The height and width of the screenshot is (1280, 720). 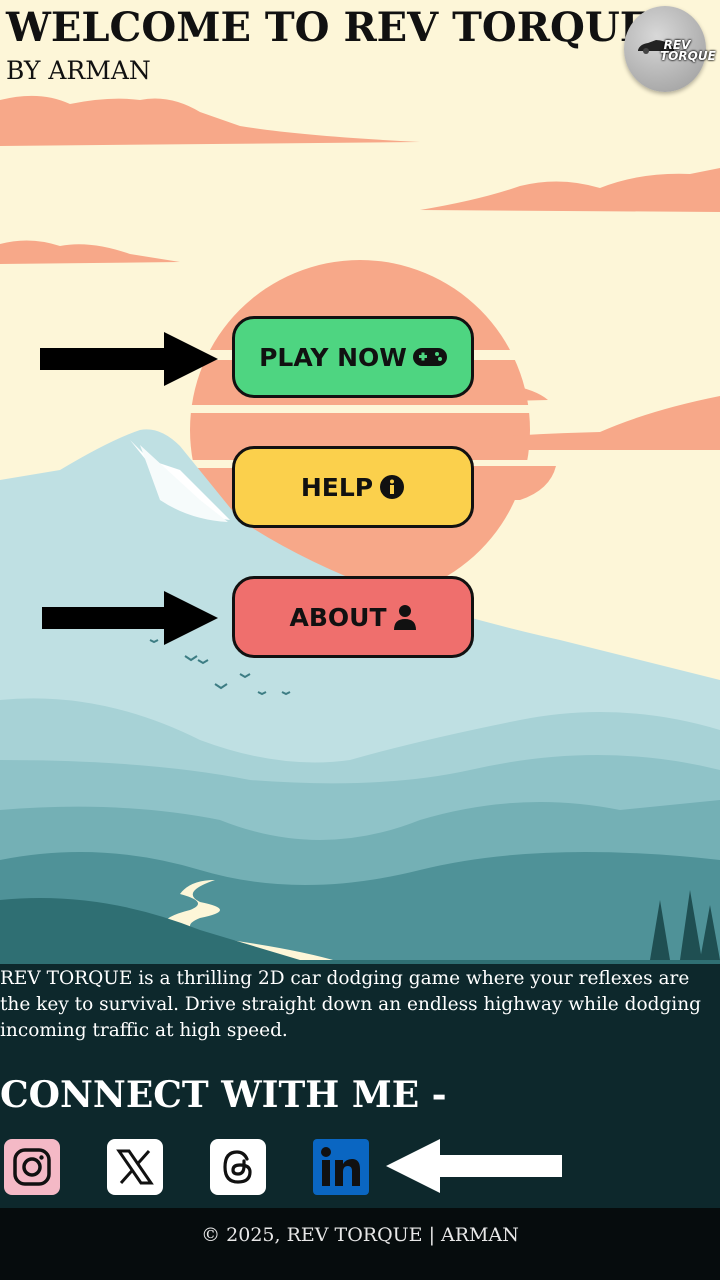 I want to click on linkedin-link, so click(x=341, y=1167).